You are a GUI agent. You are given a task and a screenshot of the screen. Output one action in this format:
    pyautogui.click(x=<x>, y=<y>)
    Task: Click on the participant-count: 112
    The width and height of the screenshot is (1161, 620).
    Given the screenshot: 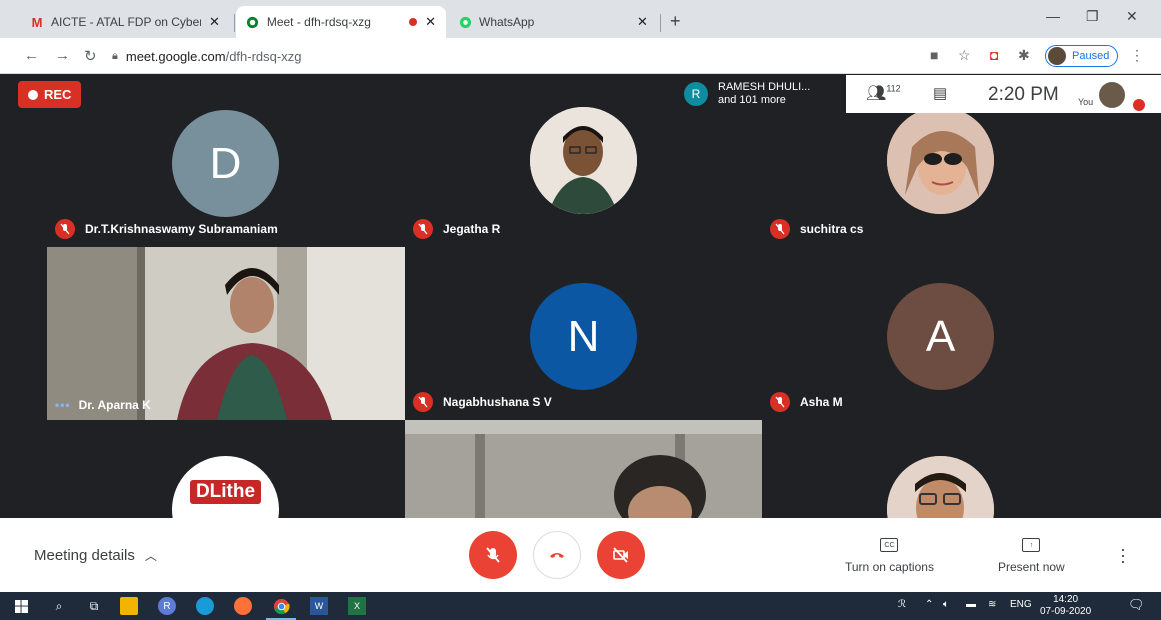 What is the action you would take?
    pyautogui.click(x=893, y=88)
    